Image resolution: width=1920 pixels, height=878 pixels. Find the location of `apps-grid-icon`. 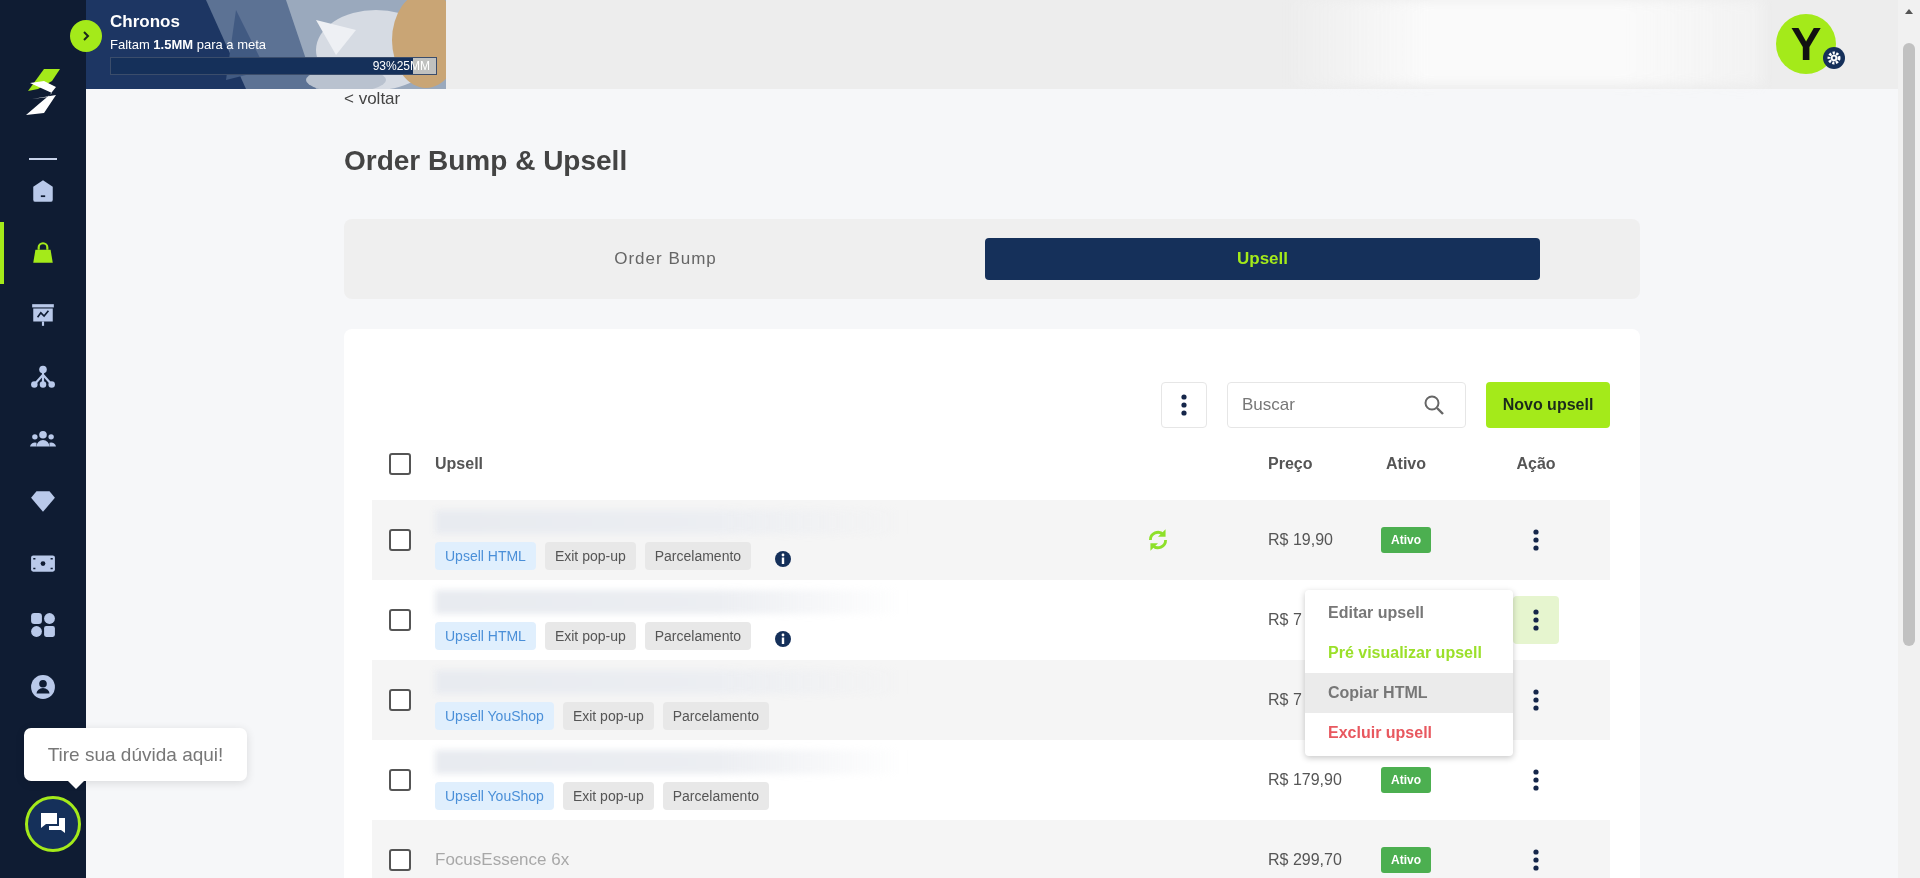

apps-grid-icon is located at coordinates (43, 625).